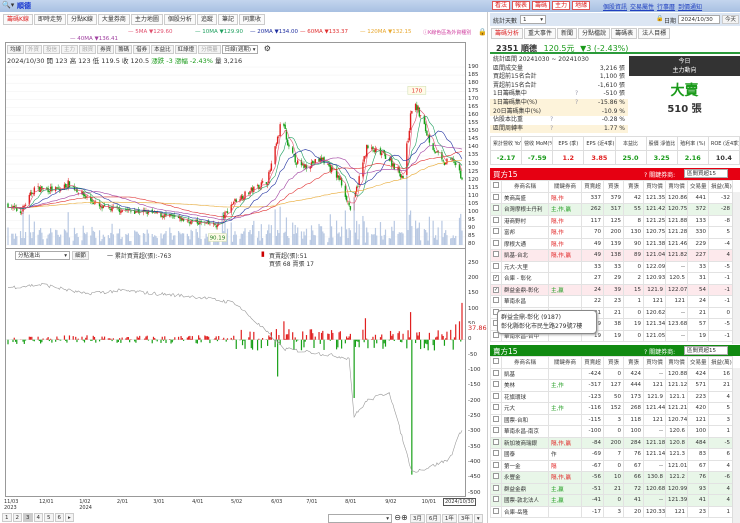 This screenshot has width=740, height=523. Describe the element at coordinates (611, 442) in the screenshot. I see `table-row: 新加坡商瑞銀 隔,作,贏 -84 200 284 121.18 120.8 484 -5` at that location.